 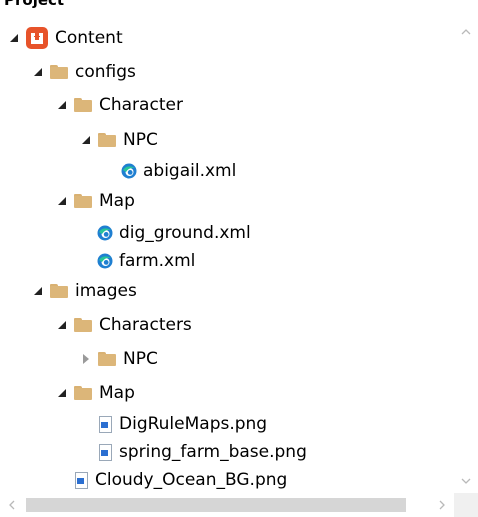 I want to click on scroll-down-icon, so click(x=466, y=481).